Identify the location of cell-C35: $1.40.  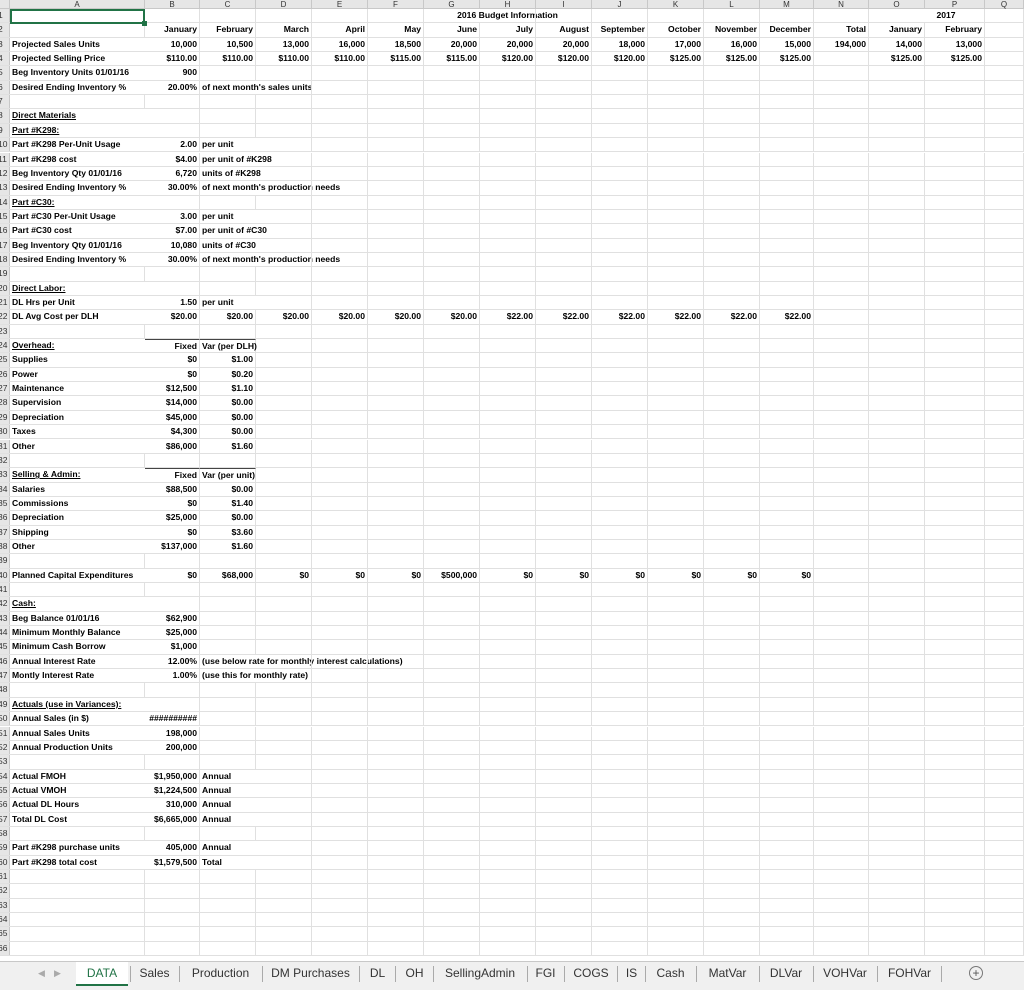
(228, 503).